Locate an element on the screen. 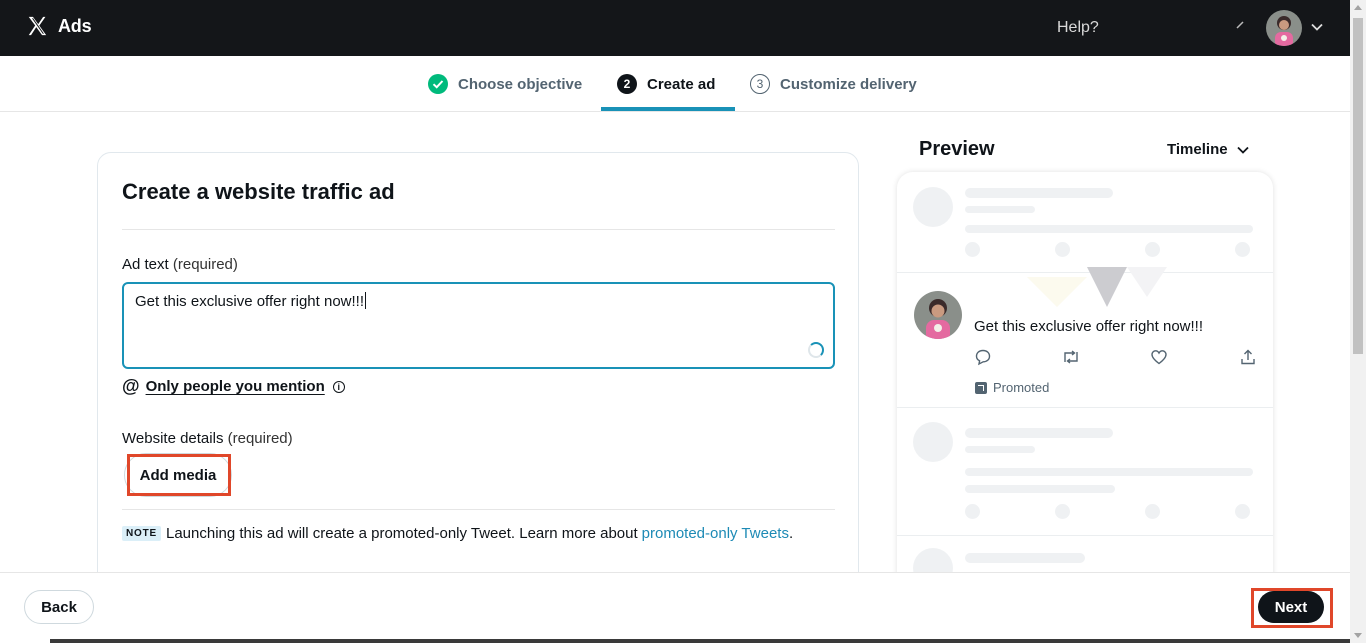 The width and height of the screenshot is (1366, 643). notification-mark-icon is located at coordinates (1240, 25).